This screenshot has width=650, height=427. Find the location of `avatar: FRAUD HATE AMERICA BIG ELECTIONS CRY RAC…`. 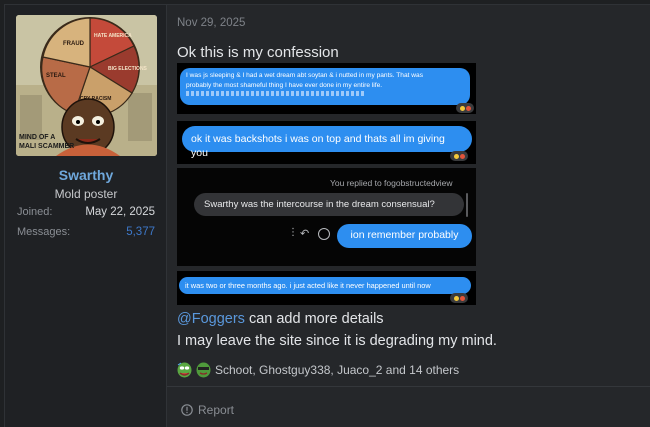

avatar: FRAUD HATE AMERICA BIG ELECTIONS CRY RAC… is located at coordinates (86, 85).